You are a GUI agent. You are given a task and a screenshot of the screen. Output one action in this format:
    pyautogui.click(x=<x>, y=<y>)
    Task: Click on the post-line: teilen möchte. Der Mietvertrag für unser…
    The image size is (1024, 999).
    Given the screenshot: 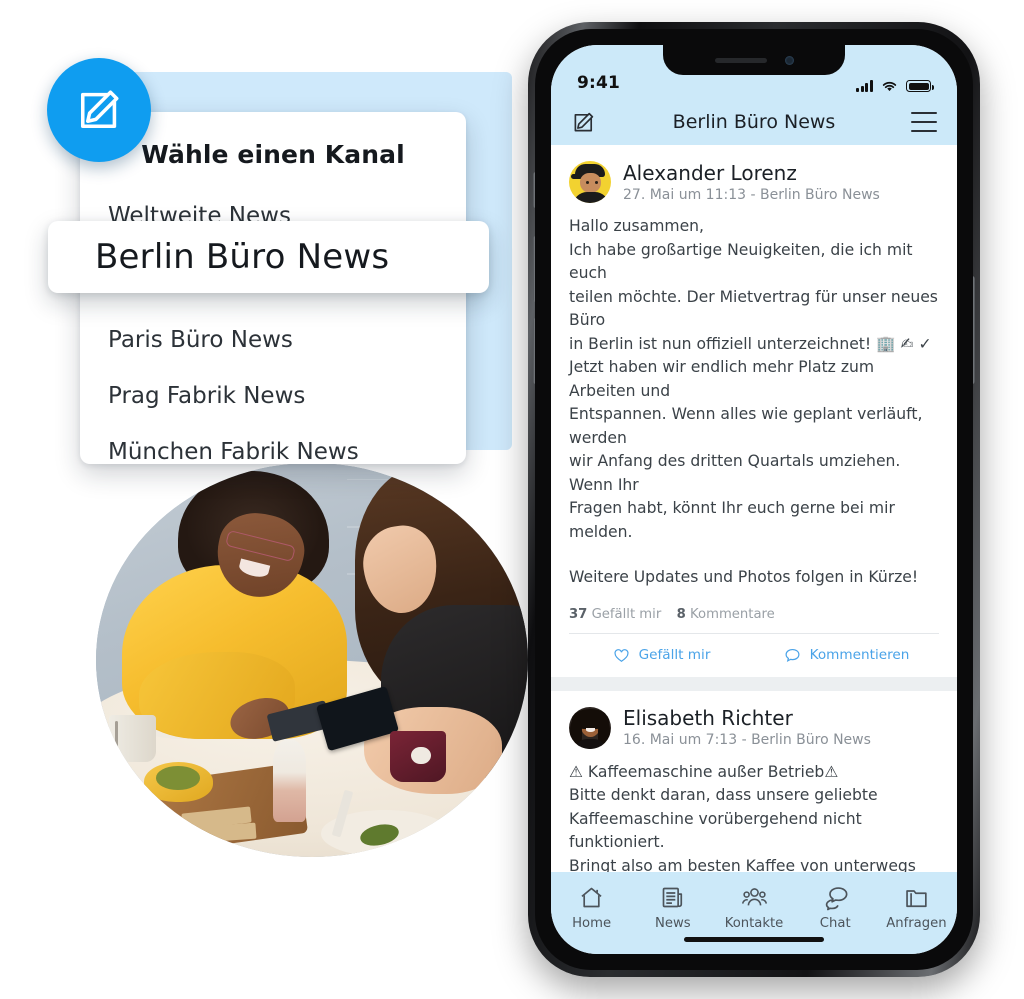 What is the action you would take?
    pyautogui.click(x=753, y=308)
    